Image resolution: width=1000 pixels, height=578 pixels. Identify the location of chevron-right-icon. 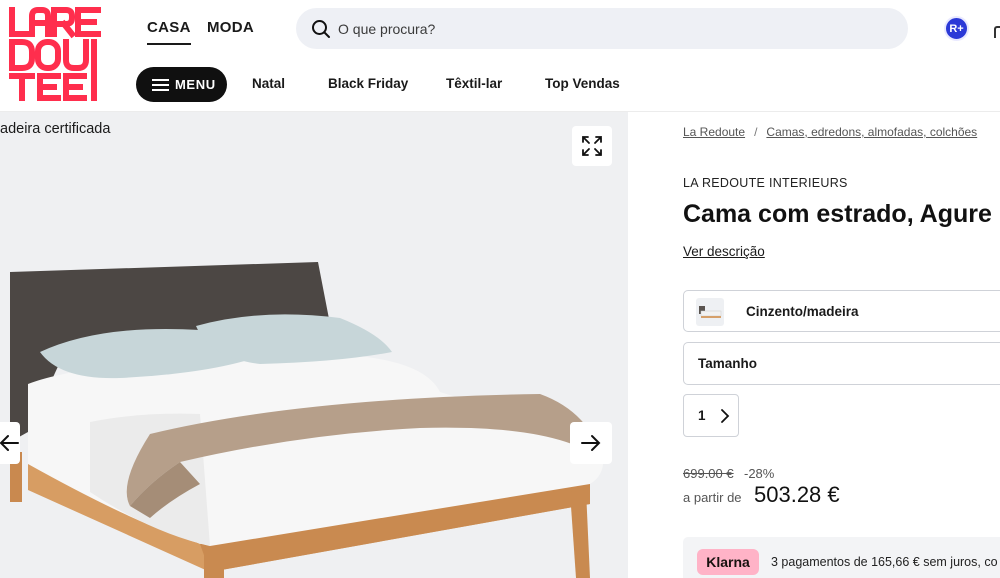
(725, 416).